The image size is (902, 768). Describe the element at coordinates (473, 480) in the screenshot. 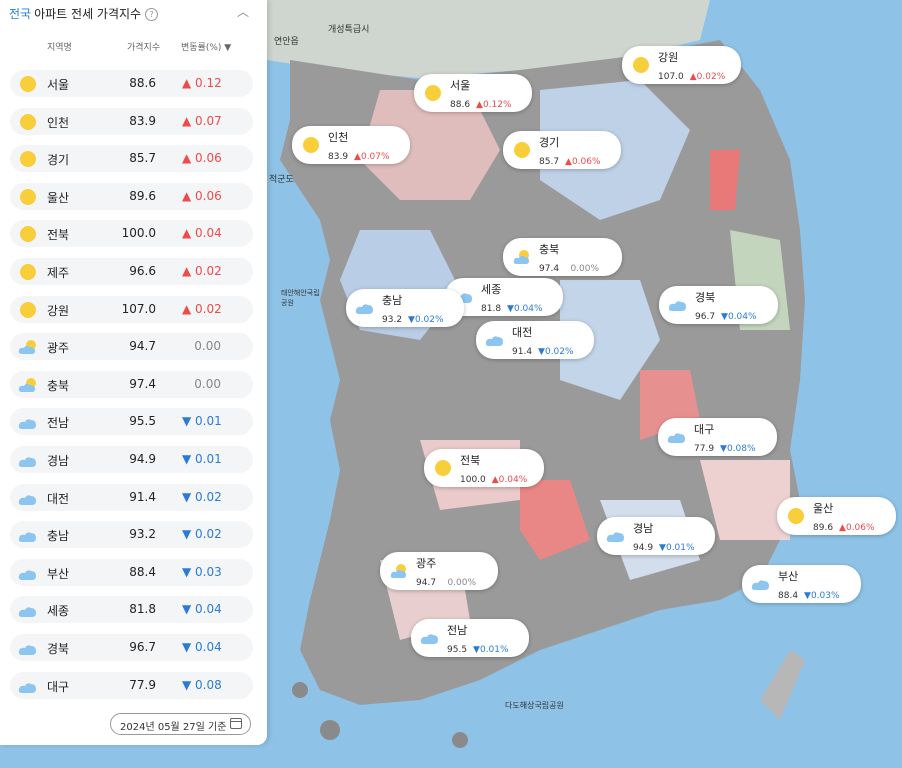

I see `pin-index: 100.0` at that location.